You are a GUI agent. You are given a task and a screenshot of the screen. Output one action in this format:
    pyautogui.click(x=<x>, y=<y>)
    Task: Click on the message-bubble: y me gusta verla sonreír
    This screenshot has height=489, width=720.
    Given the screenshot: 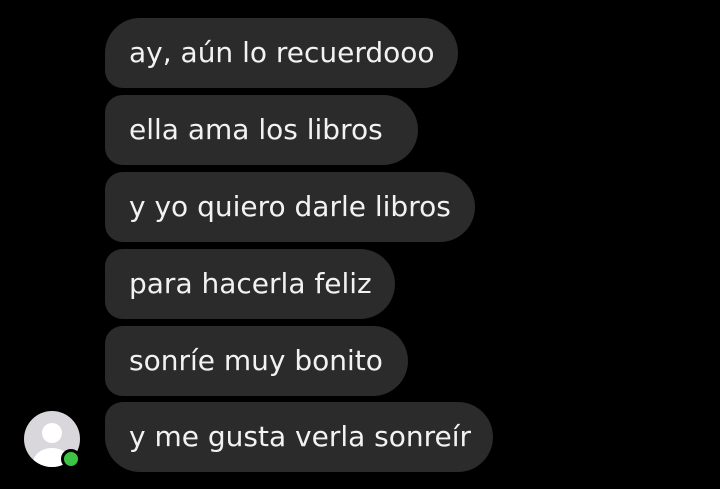 What is the action you would take?
    pyautogui.click(x=299, y=437)
    